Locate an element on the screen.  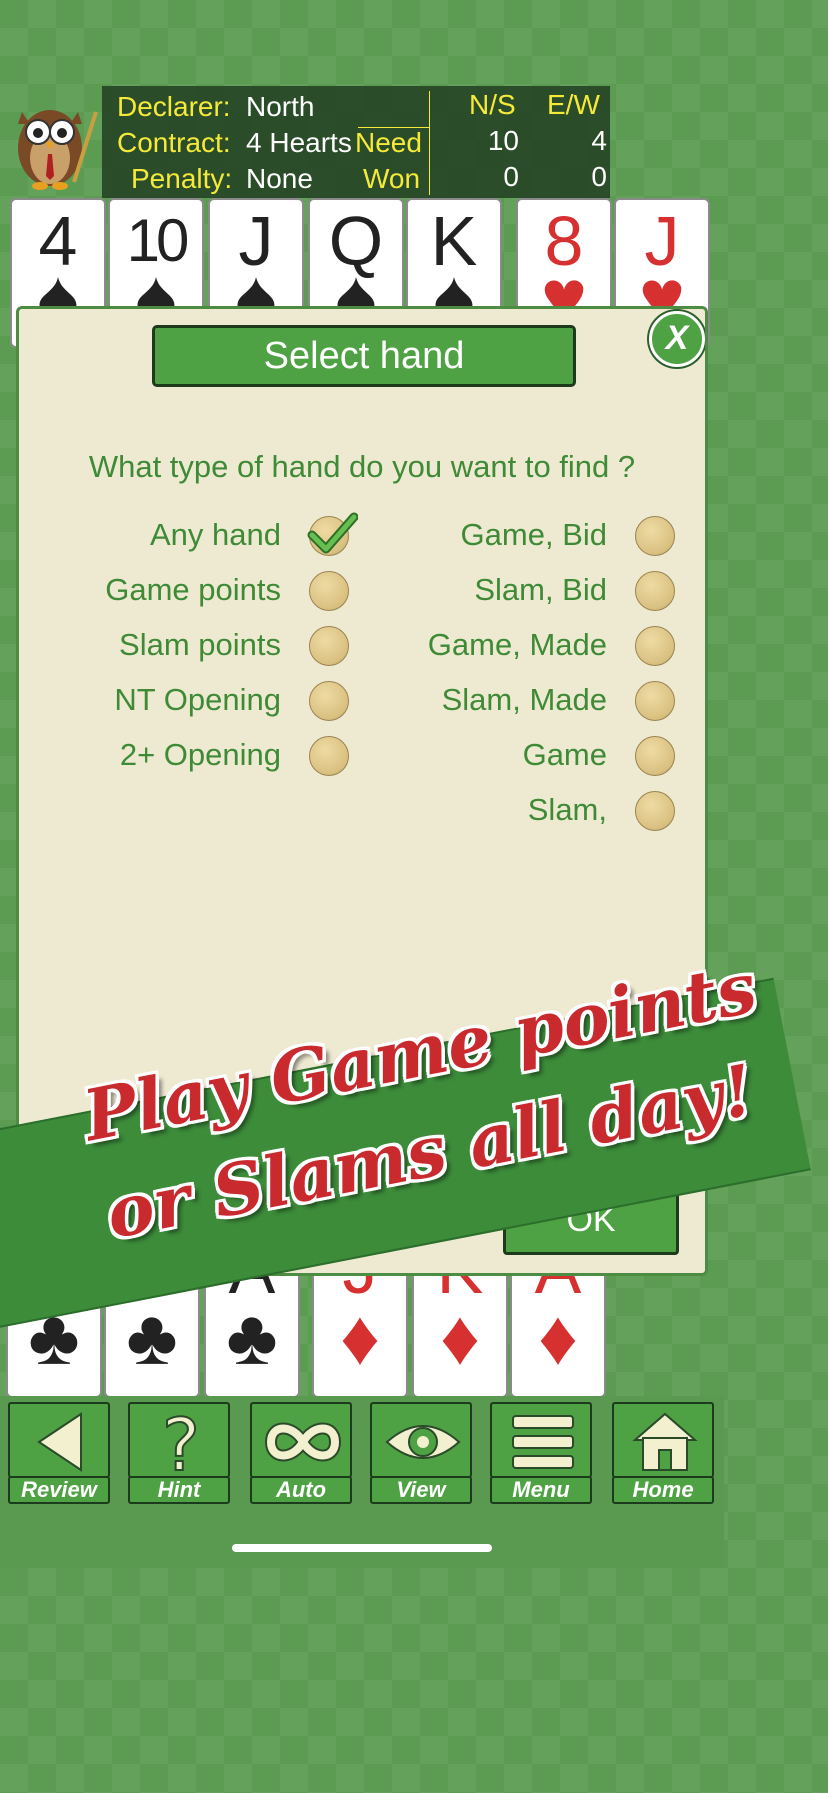
option-label: Slam, Bid is located at coordinates (540, 590).